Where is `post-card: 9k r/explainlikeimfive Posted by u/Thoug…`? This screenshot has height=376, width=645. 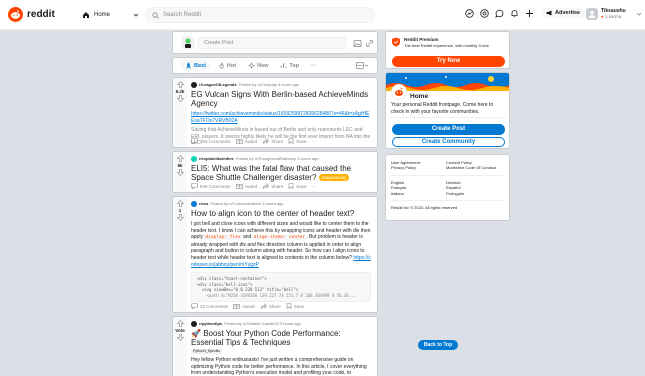 post-card: 9k r/explainlikeimfive Posted by u/Thoug… is located at coordinates (275, 172).